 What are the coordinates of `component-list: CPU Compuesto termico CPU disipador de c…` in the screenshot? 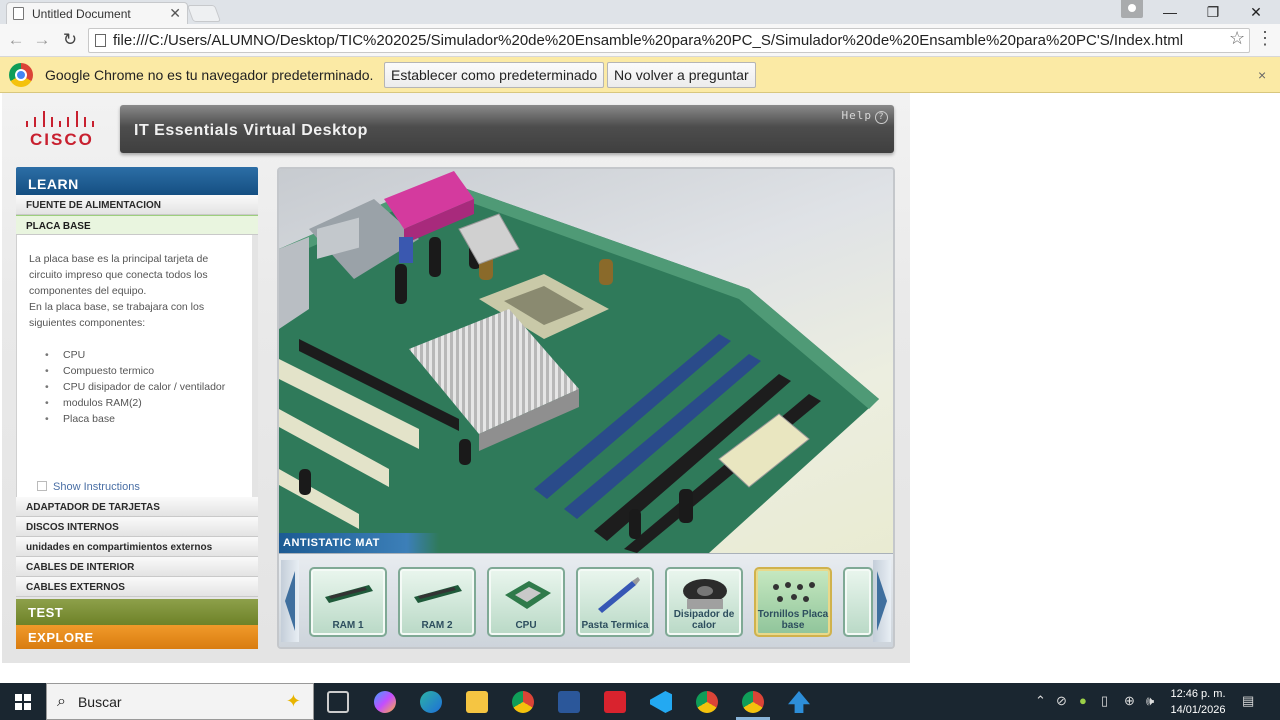 It's located at (135, 387).